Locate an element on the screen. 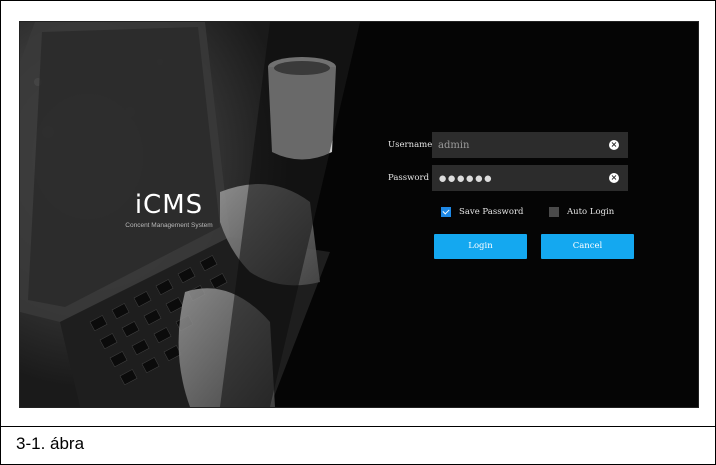 Image resolution: width=716 pixels, height=465 pixels. cancel-button: Cancel is located at coordinates (587, 246).